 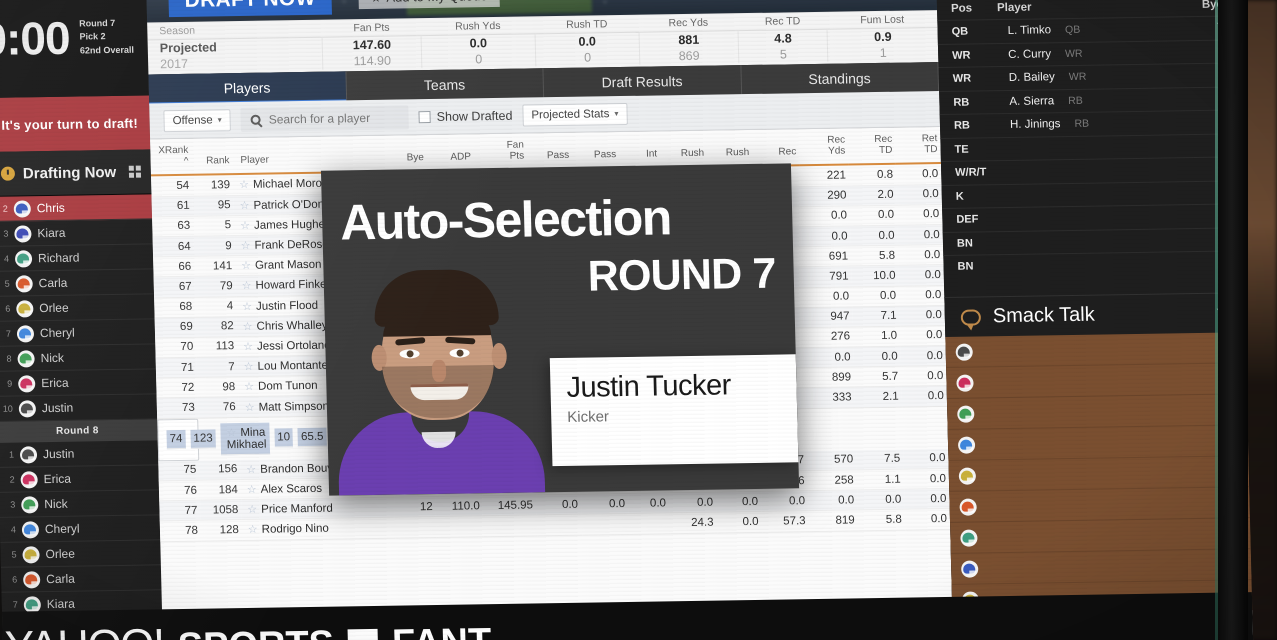 I want to click on position-filter-select: Offense ▾, so click(x=197, y=120).